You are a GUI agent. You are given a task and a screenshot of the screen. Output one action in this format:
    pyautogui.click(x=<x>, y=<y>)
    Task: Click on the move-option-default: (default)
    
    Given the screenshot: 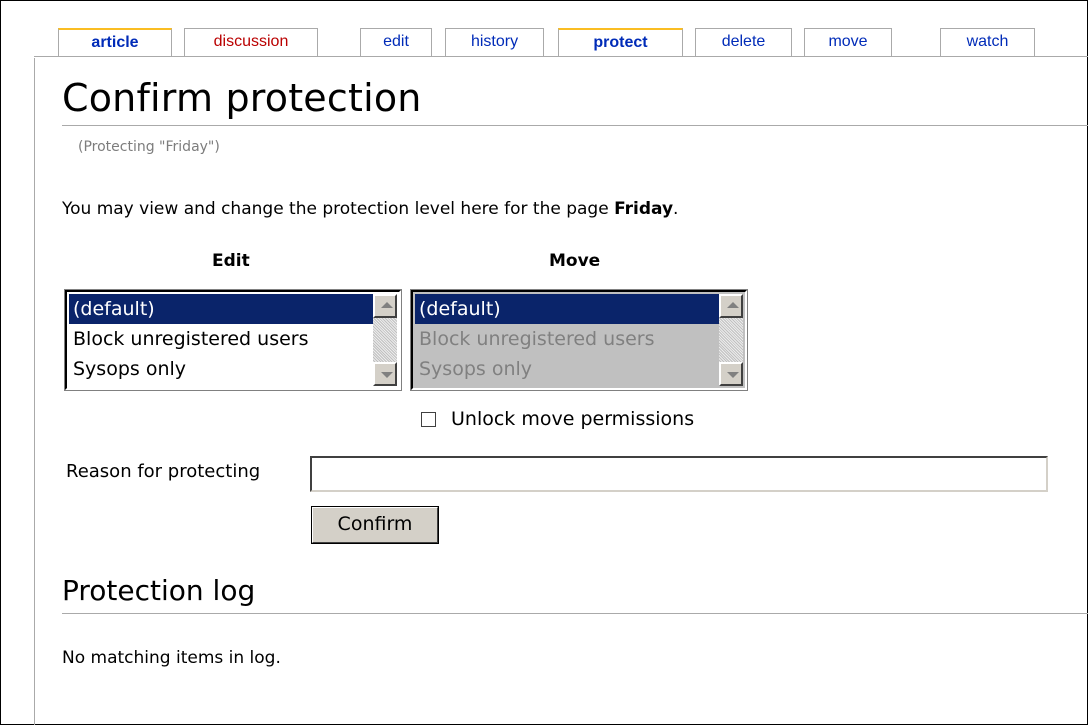 What is the action you would take?
    pyautogui.click(x=567, y=309)
    